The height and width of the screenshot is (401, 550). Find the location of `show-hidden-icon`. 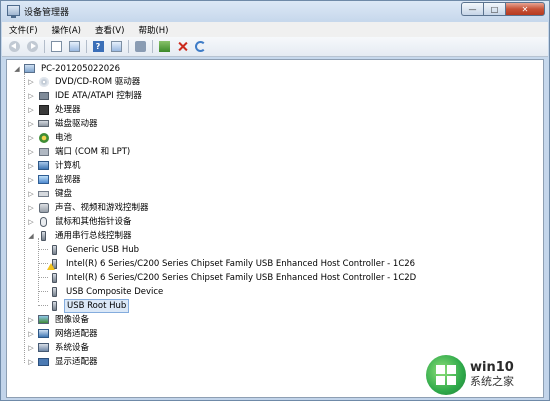

show-hidden-icon is located at coordinates (116, 46).